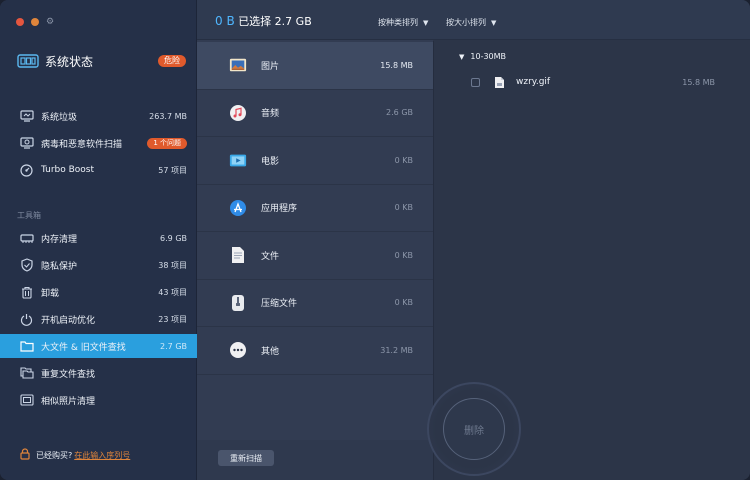 This screenshot has height=480, width=750. I want to click on category-size: 2.6 GB, so click(399, 113).